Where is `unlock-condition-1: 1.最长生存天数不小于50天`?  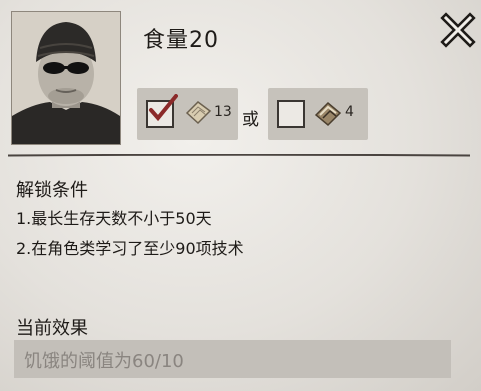 unlock-condition-1: 1.最长生存天数不小于50天 is located at coordinates (114, 218).